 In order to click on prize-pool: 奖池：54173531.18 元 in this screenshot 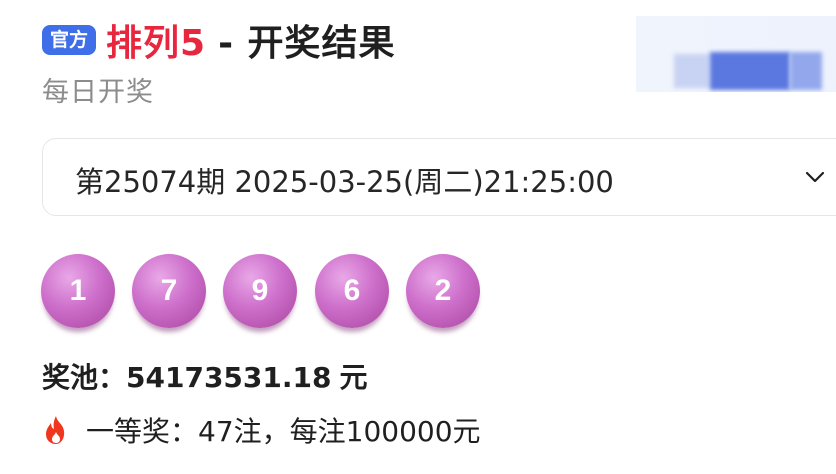, I will do `click(205, 376)`.